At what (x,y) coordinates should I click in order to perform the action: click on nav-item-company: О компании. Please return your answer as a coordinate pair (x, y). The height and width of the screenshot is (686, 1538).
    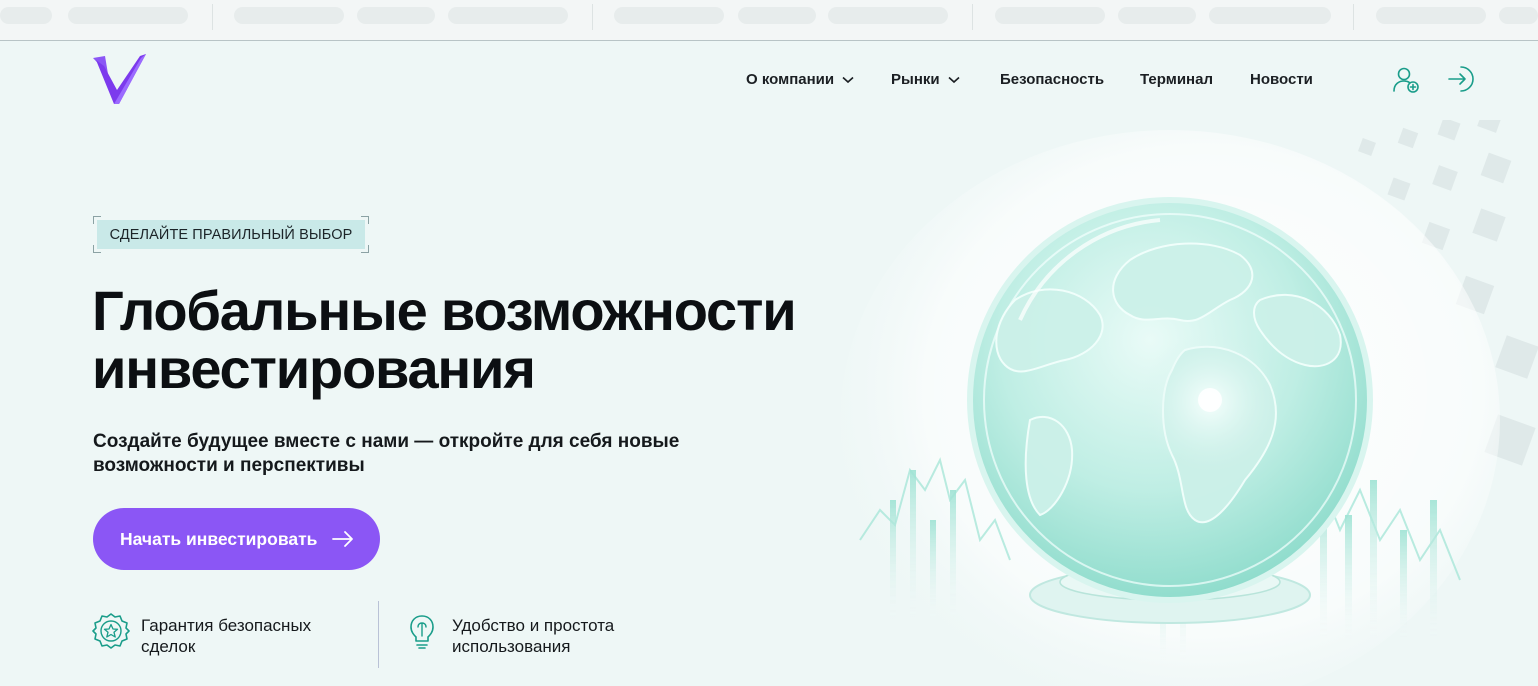
    Looking at the image, I should click on (800, 79).